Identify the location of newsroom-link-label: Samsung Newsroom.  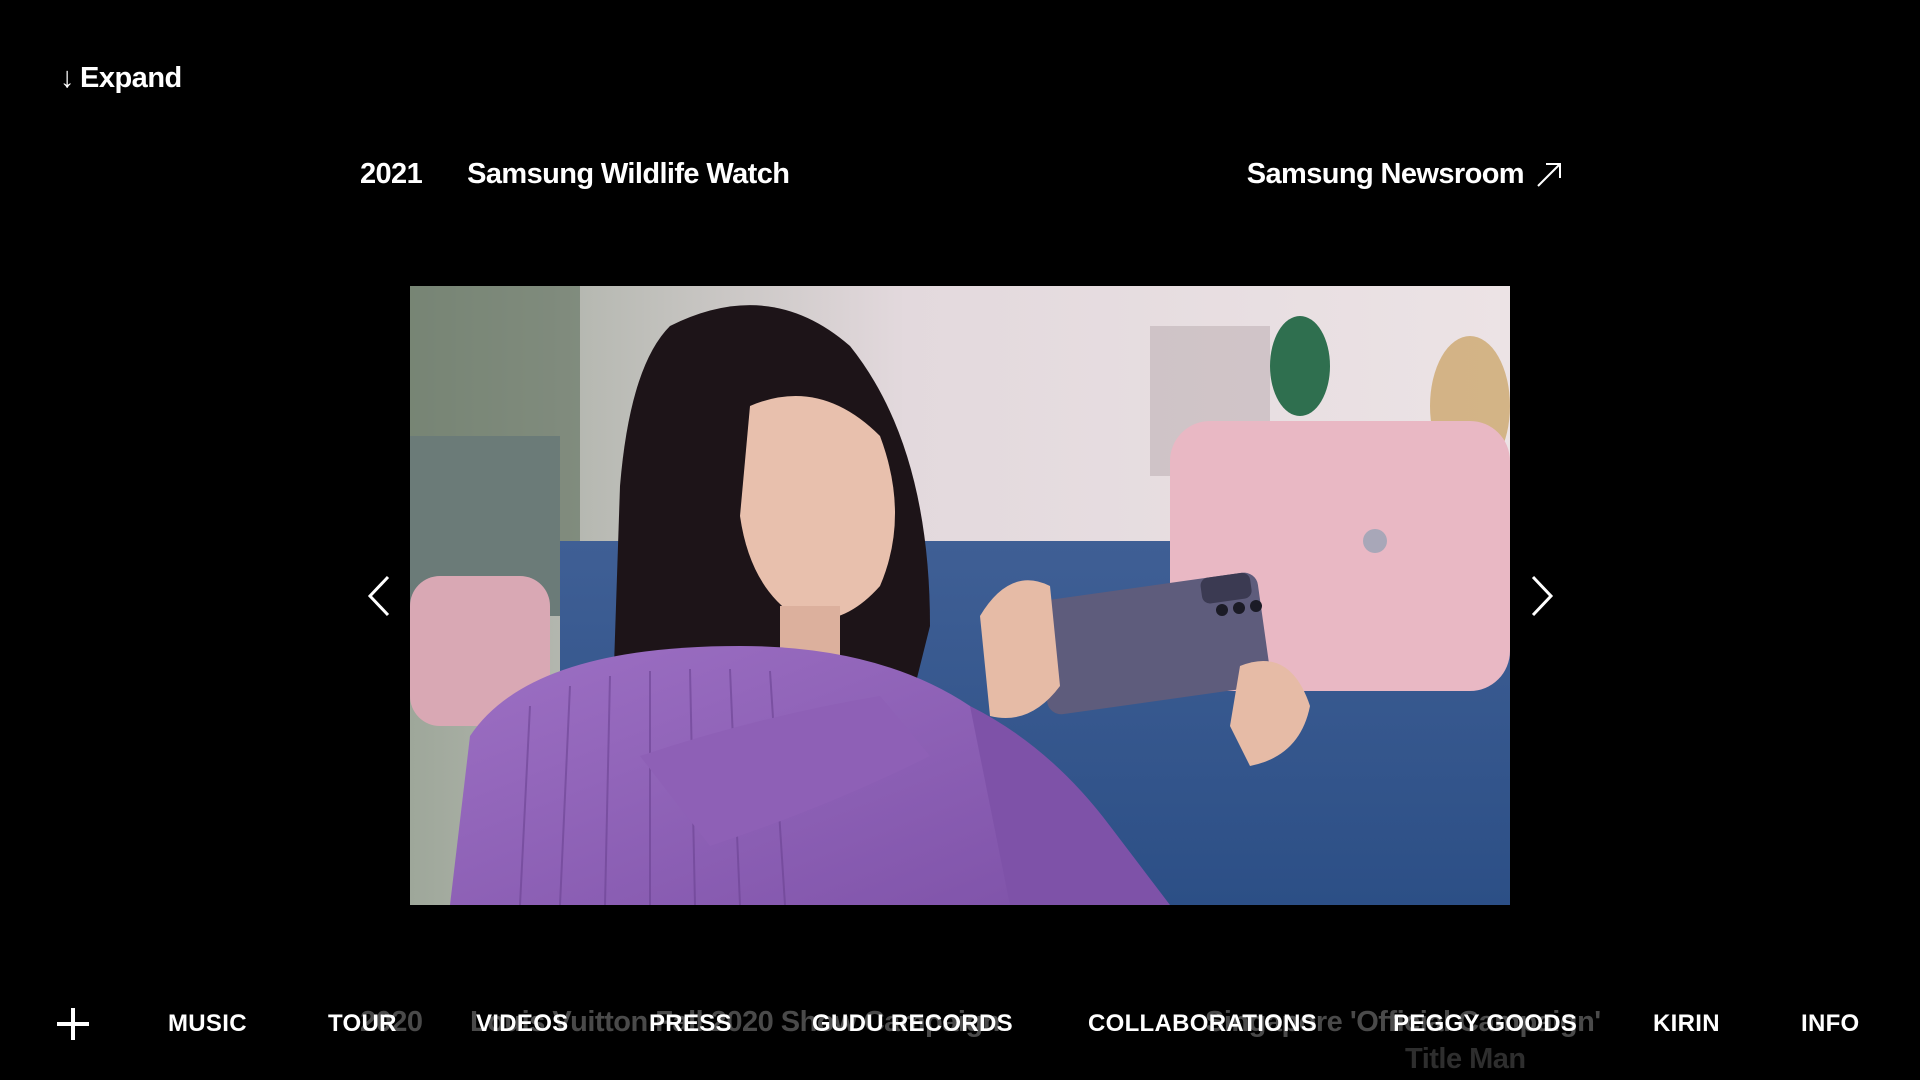
(1385, 174).